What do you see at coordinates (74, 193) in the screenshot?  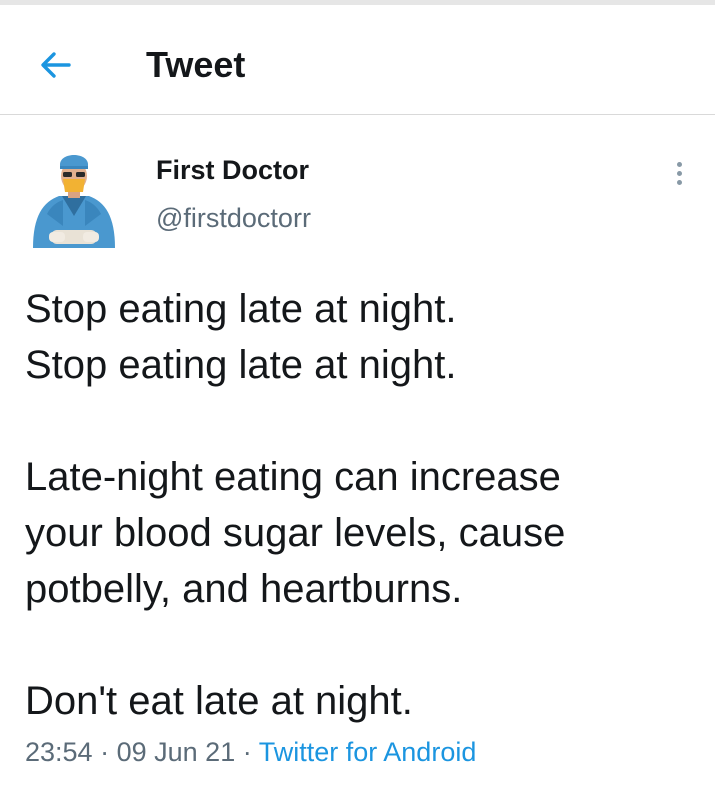 I see `avatar` at bounding box center [74, 193].